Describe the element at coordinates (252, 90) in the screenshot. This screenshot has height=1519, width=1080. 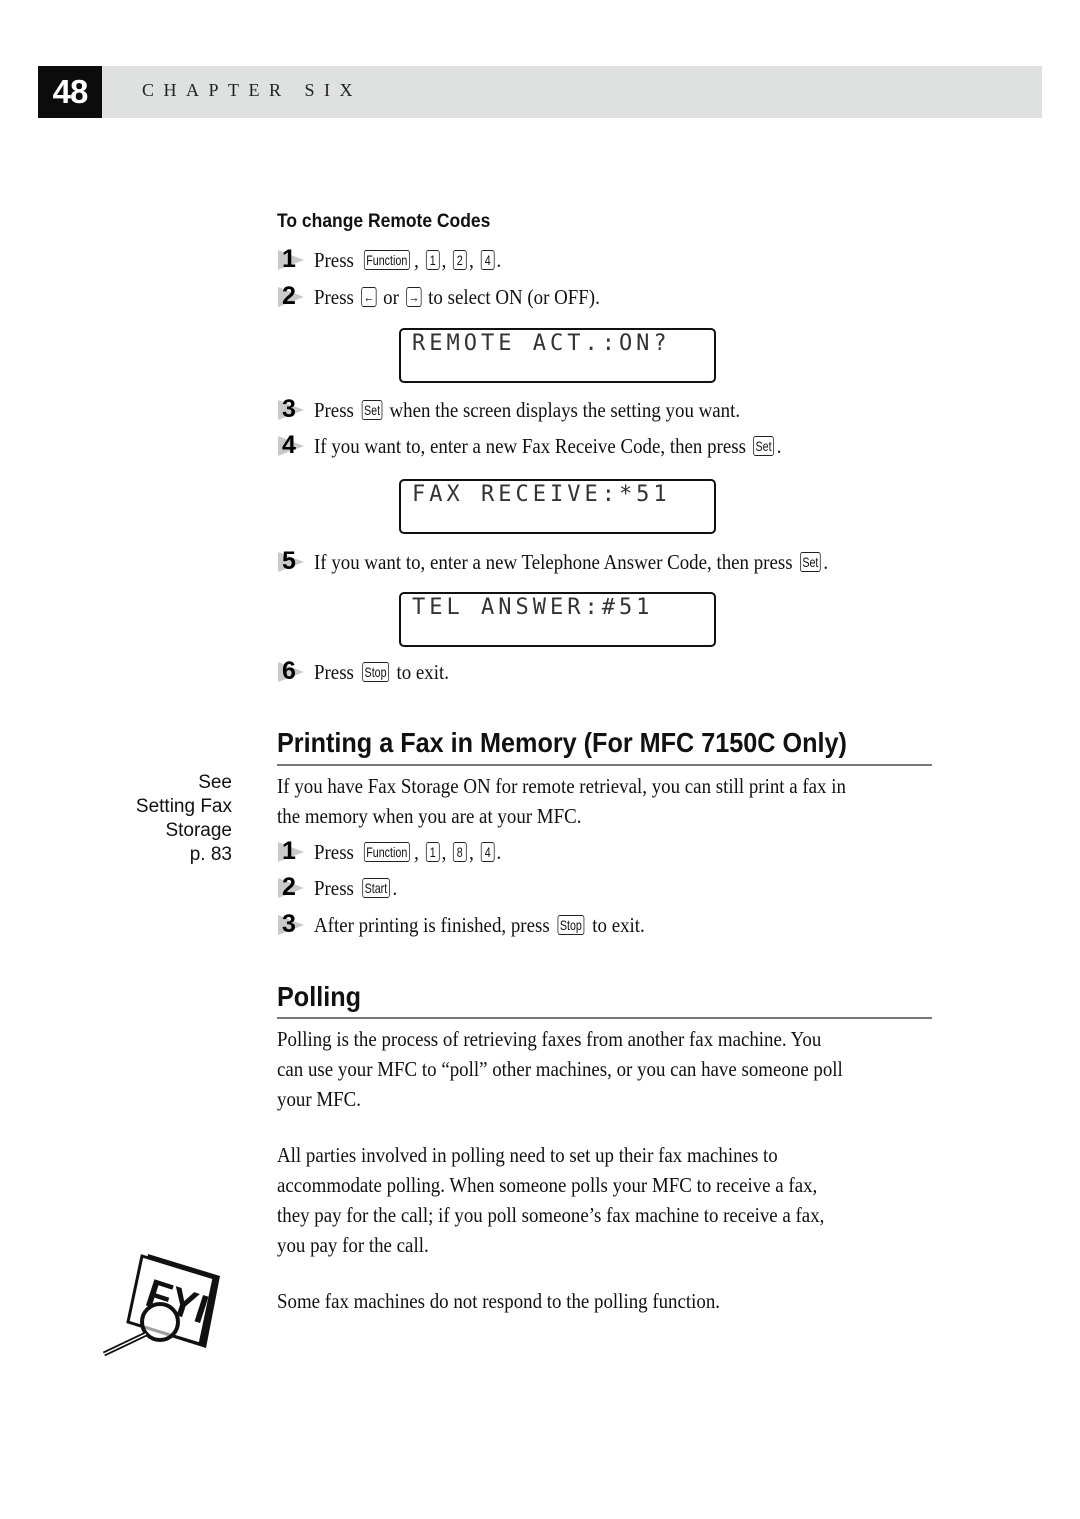
I see `chapter-title: CHAPTER SIX` at that location.